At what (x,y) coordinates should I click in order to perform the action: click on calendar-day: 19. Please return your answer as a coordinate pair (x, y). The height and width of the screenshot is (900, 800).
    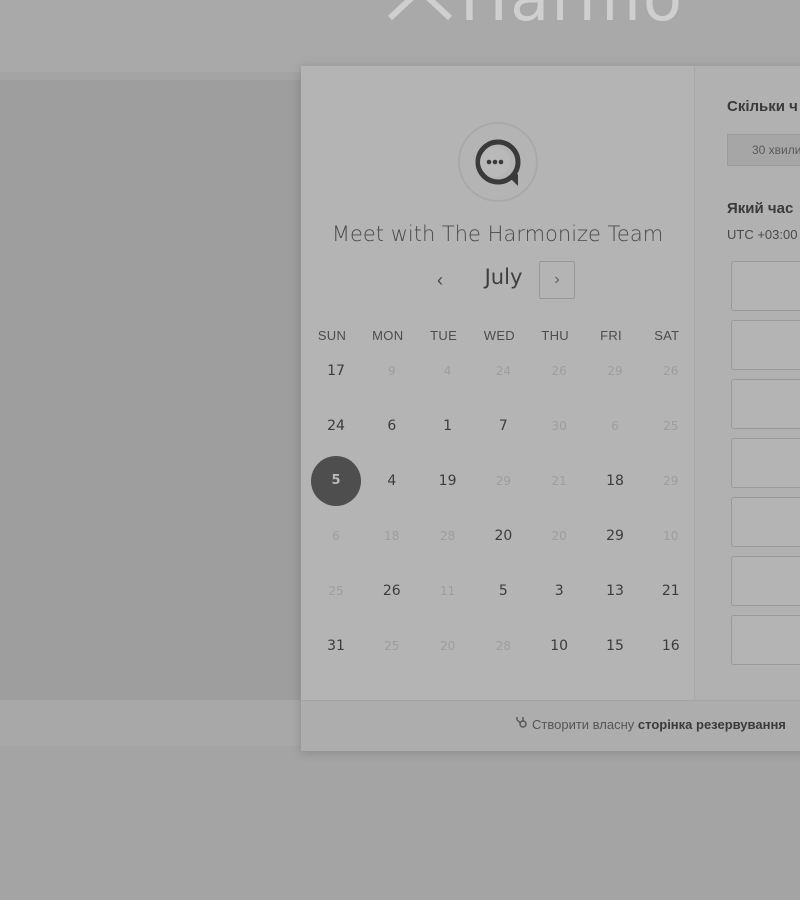
    Looking at the image, I should click on (448, 481).